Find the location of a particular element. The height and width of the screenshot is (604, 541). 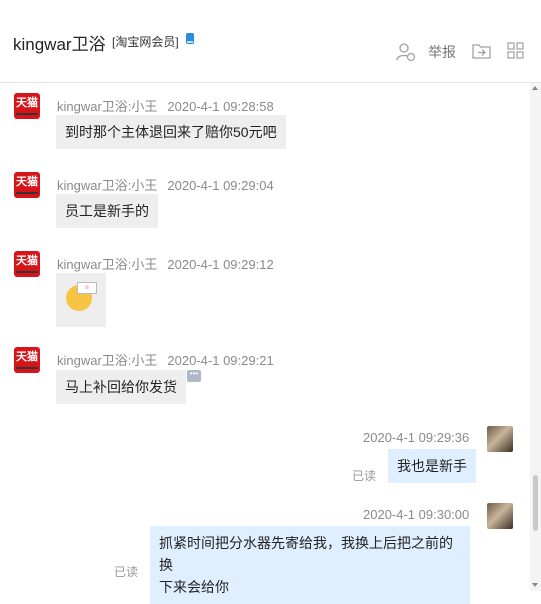

message-meta: kingwar卫浴:小王 2020-4-1 09:29:12 is located at coordinates (165, 263).